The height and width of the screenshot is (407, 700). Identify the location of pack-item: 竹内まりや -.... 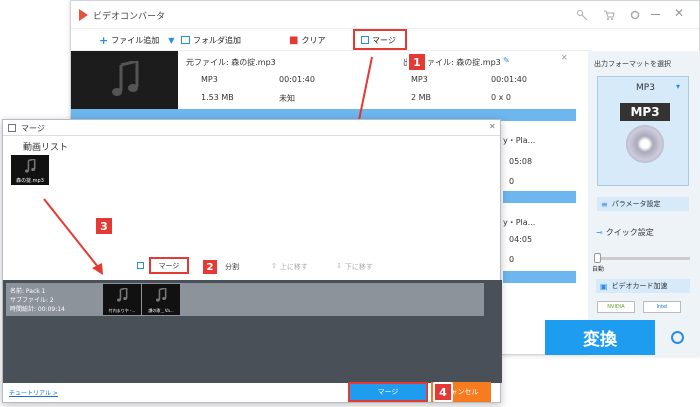
(122, 299).